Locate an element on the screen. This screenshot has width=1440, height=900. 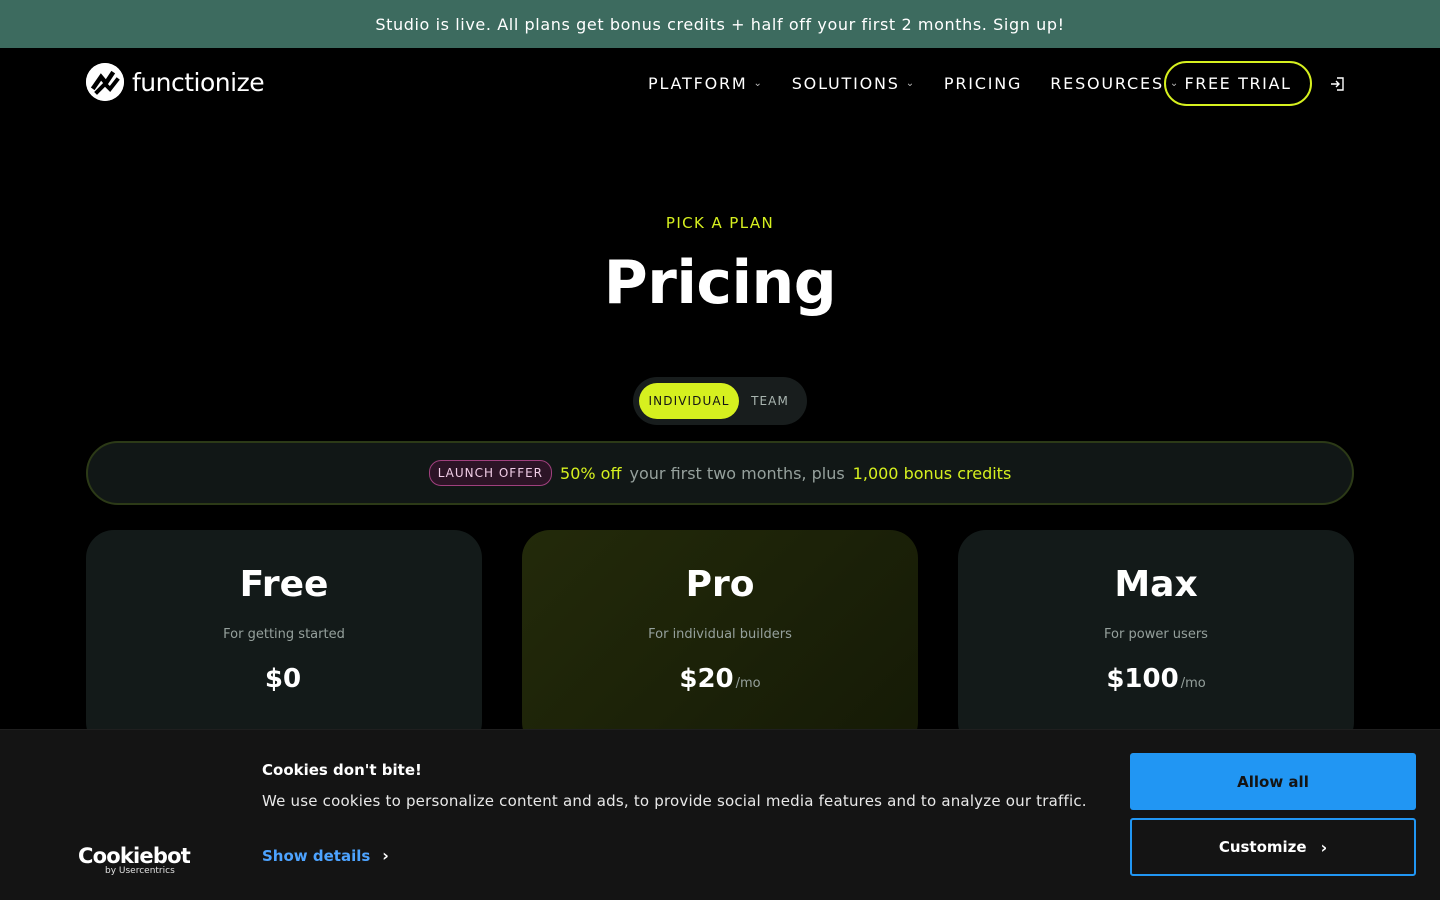
nav-item-resources: RESOURCES ⌄ is located at coordinates (1115, 83).